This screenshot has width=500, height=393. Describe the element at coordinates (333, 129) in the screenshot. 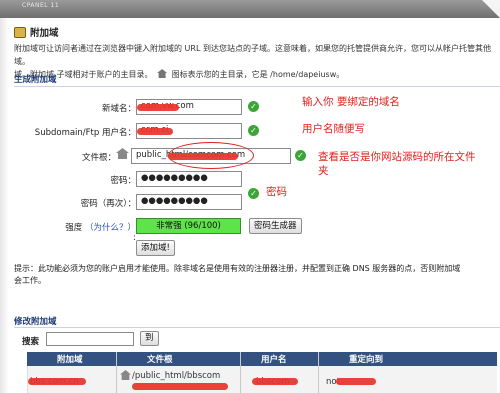

I see `annotation-username: 用户名随便写` at that location.